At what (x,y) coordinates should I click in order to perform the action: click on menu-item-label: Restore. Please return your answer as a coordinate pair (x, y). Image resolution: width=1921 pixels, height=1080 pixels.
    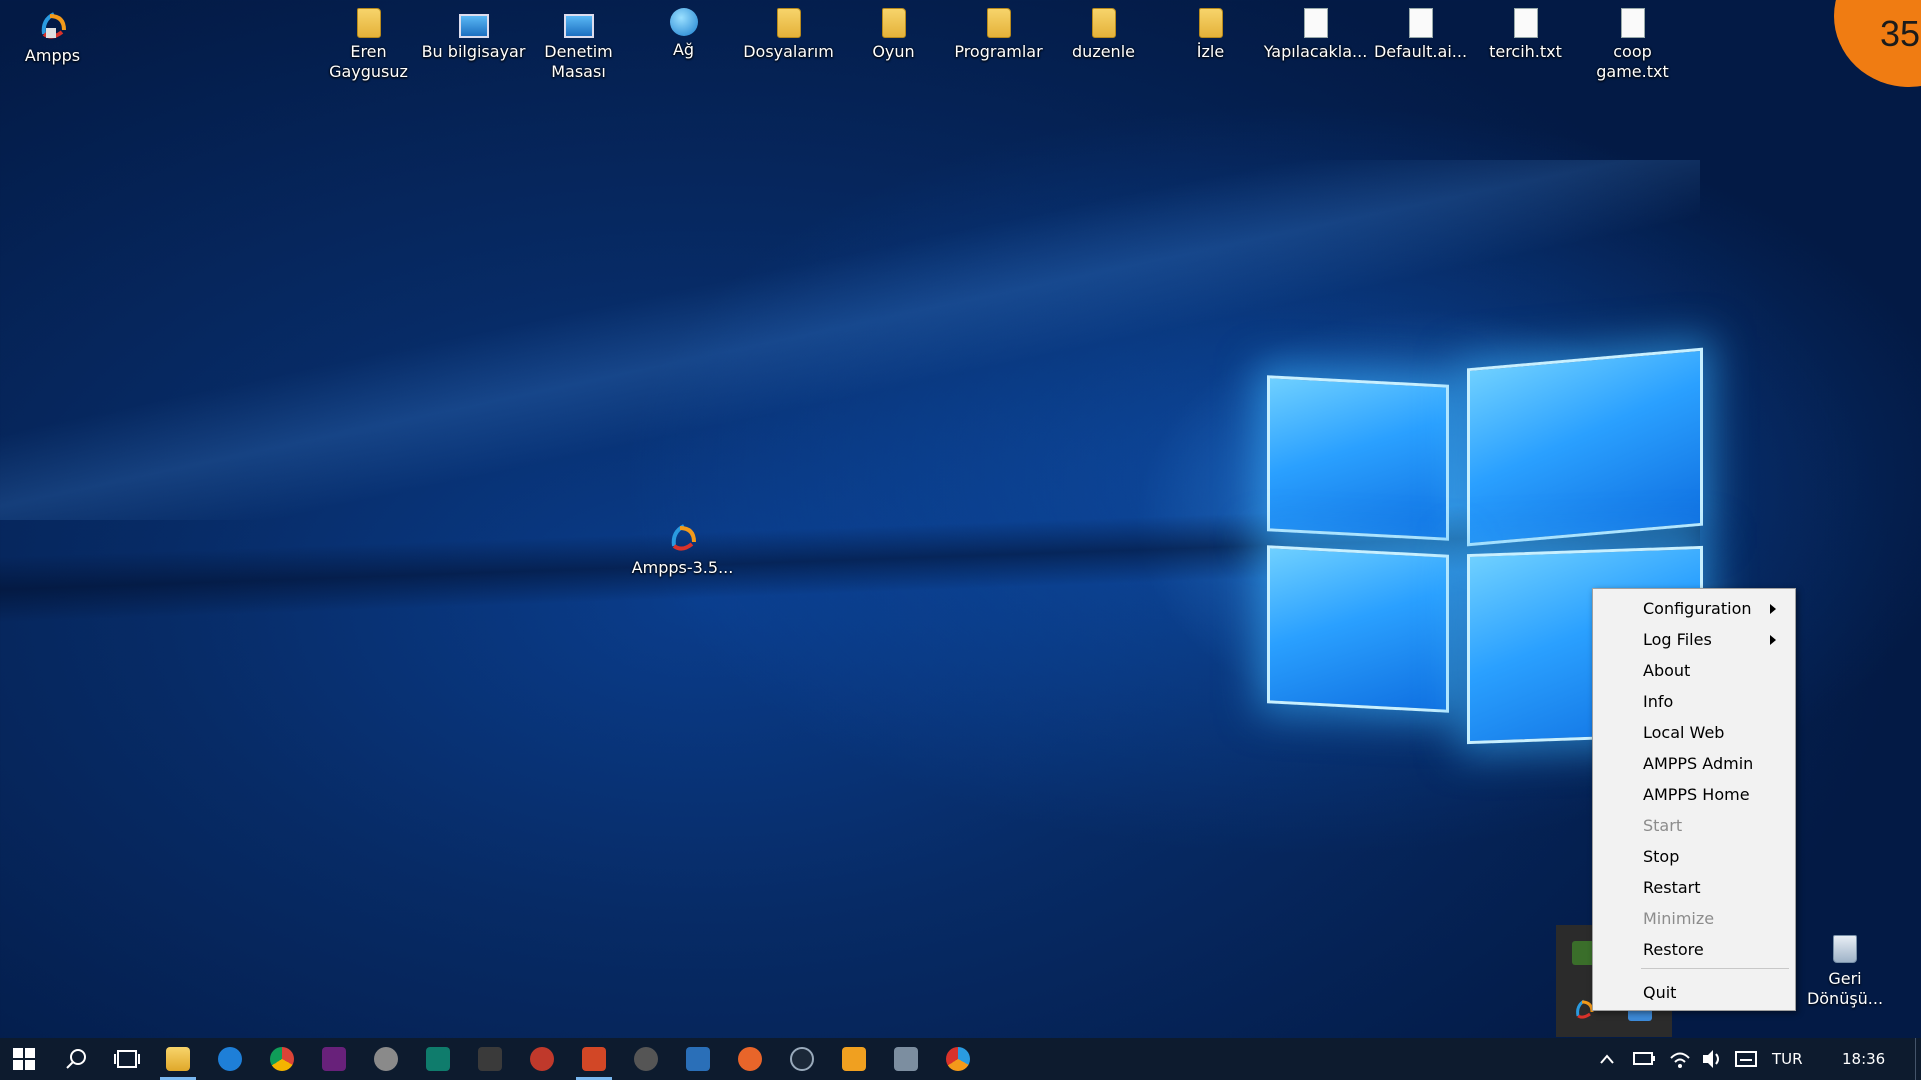
    Looking at the image, I should click on (1673, 949).